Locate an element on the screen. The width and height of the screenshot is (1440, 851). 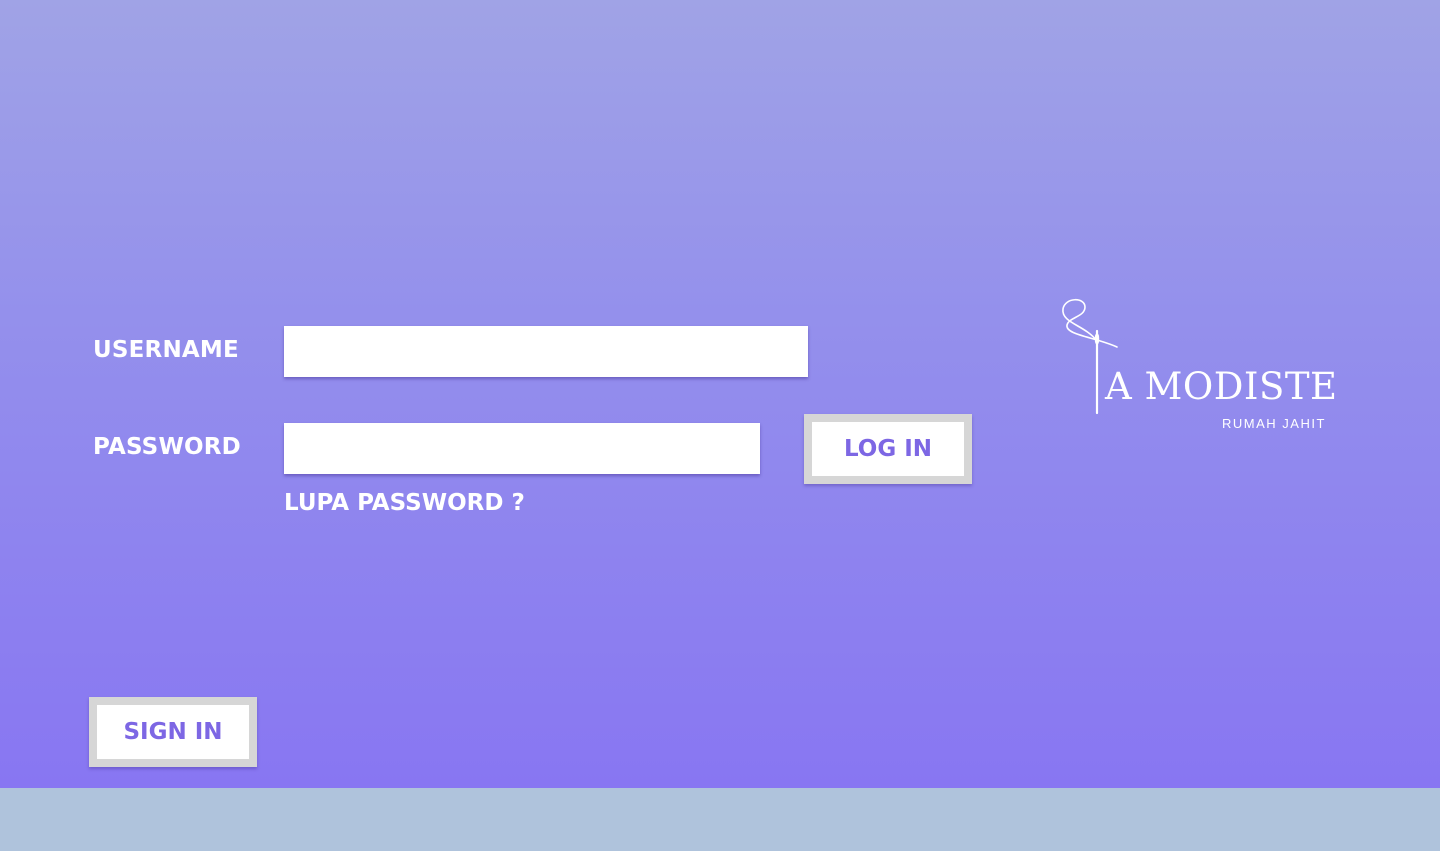
login-button: LOG IN is located at coordinates (888, 449).